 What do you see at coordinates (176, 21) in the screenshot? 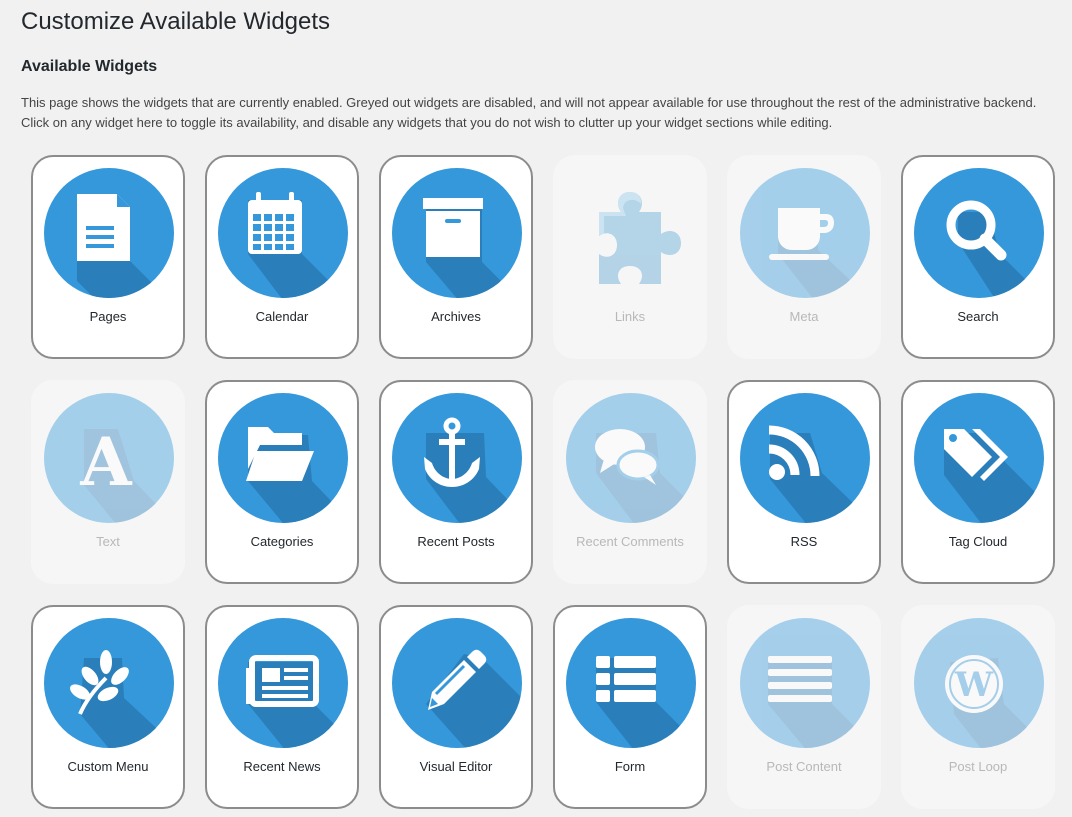
I see `page-title: Customize Available Widgets` at bounding box center [176, 21].